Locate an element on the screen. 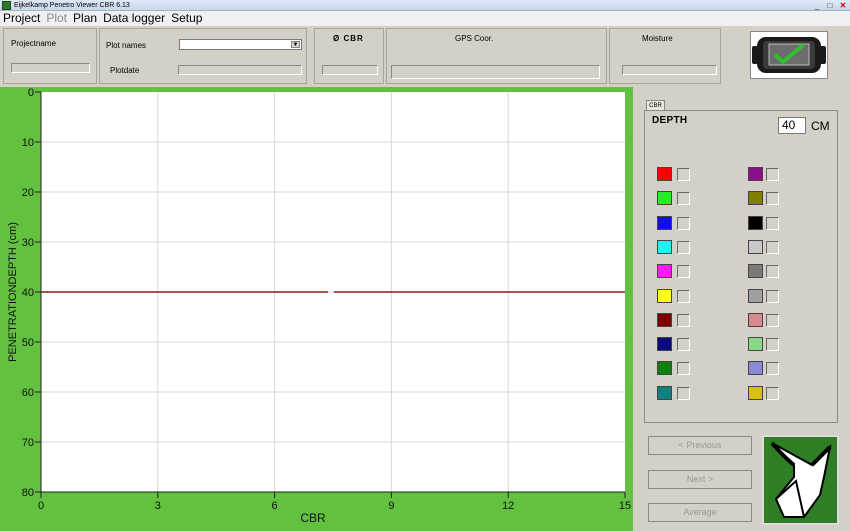 Image resolution: width=850 pixels, height=531 pixels. plotnames-label: Plot names is located at coordinates (126, 45).